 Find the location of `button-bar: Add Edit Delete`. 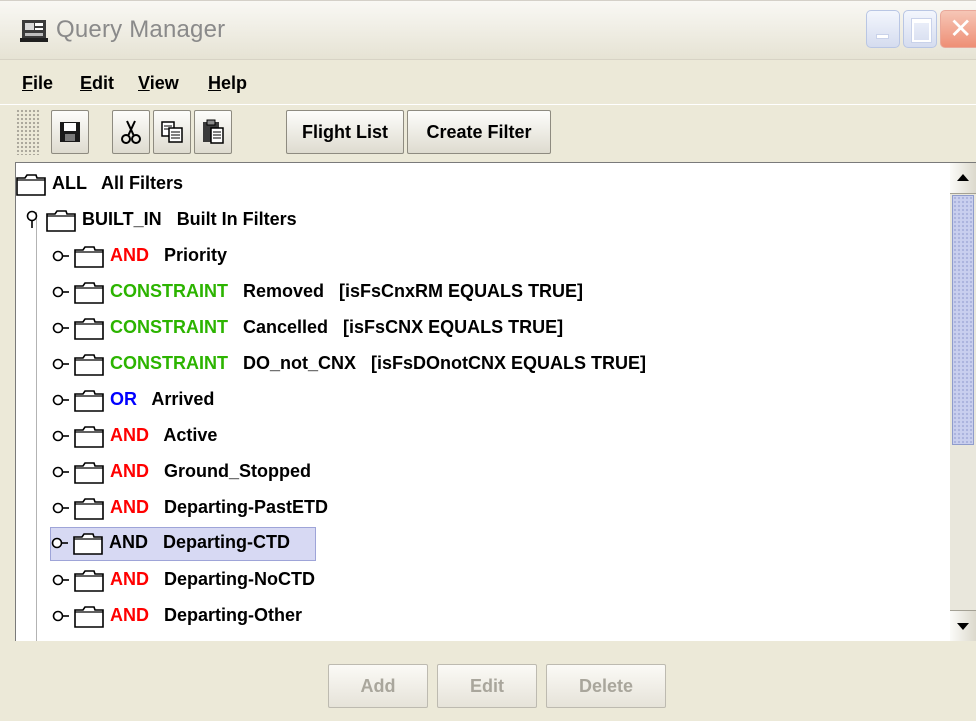

button-bar: Add Edit Delete is located at coordinates (488, 681).